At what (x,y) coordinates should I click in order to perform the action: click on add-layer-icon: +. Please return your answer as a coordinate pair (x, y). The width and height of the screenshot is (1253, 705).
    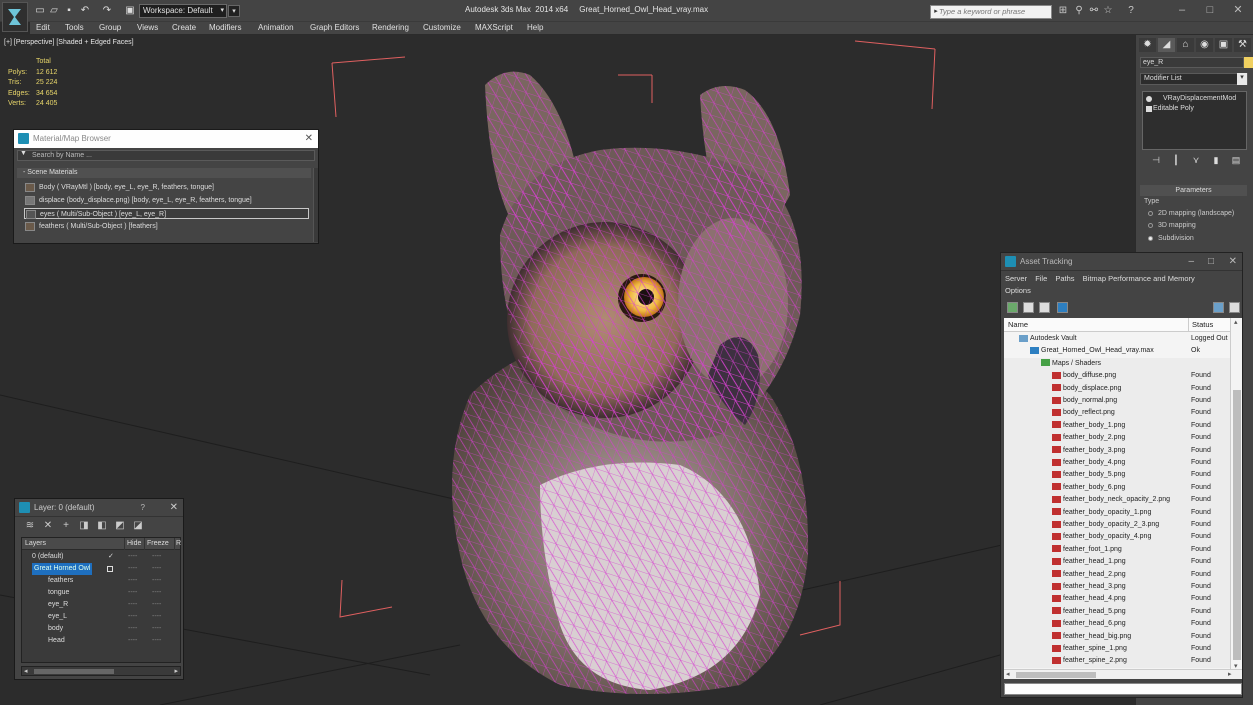
    Looking at the image, I should click on (66, 525).